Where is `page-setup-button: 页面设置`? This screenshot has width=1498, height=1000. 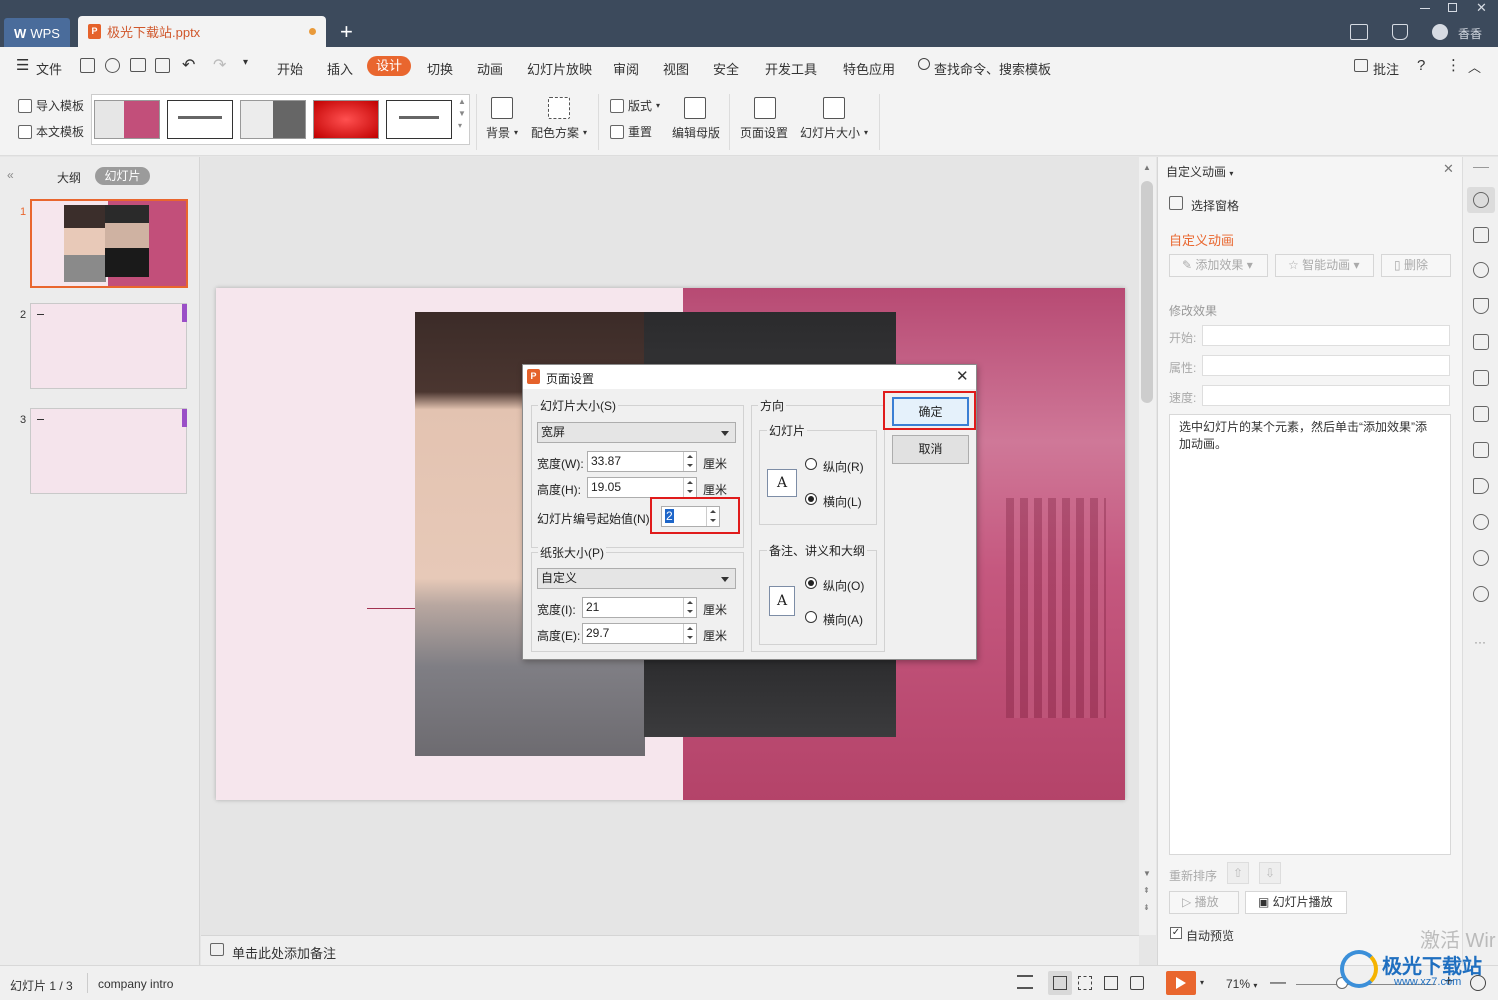 page-setup-button: 页面设置 is located at coordinates (764, 132).